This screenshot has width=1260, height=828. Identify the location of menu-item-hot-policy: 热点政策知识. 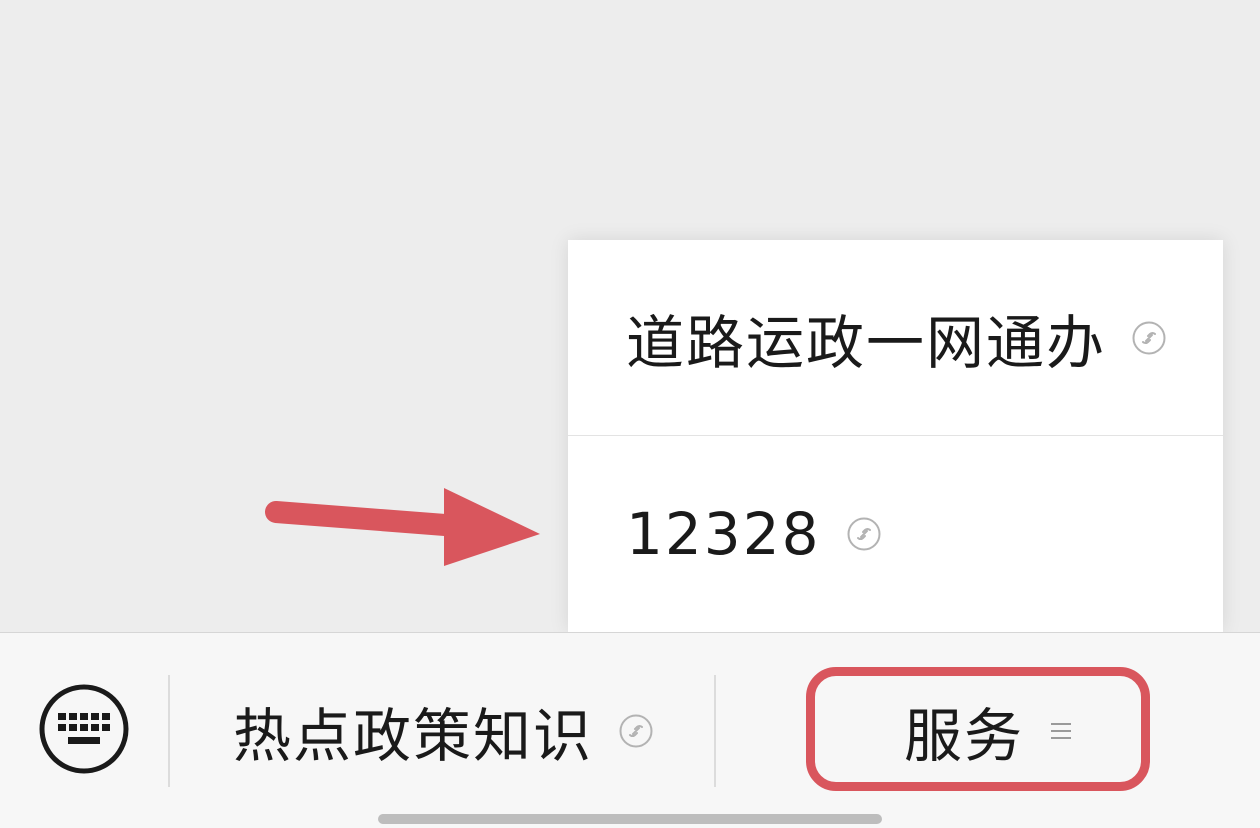
(443, 731).